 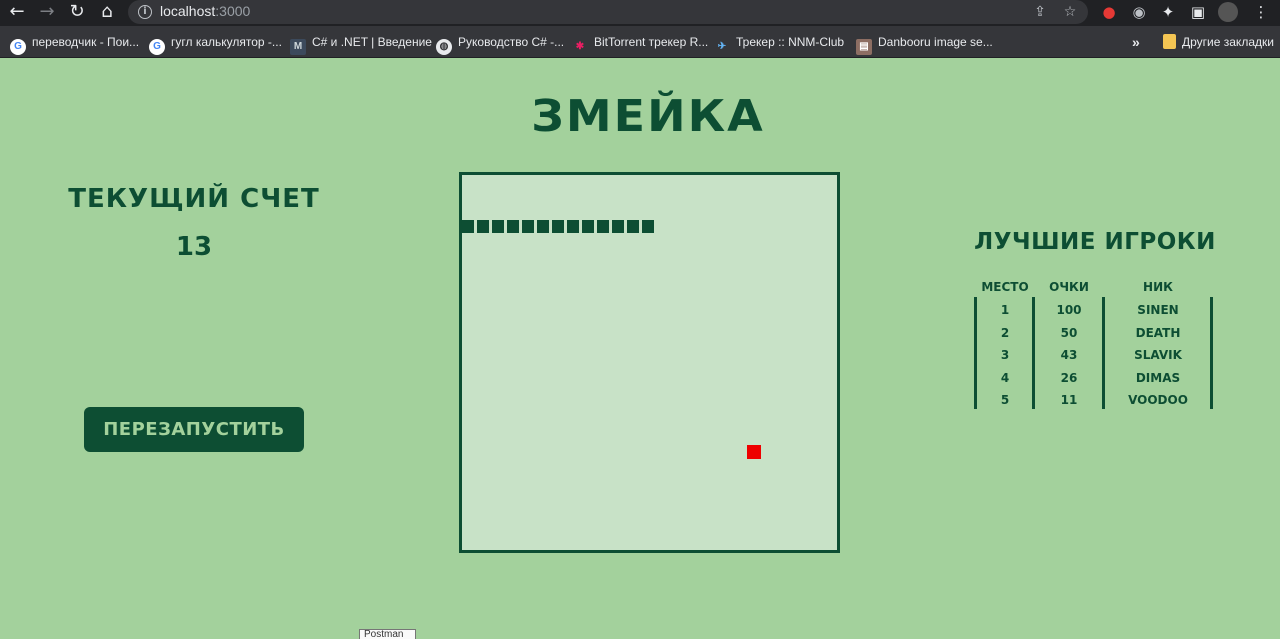 What do you see at coordinates (387, 634) in the screenshot?
I see `taskbar-tooltip: Postman` at bounding box center [387, 634].